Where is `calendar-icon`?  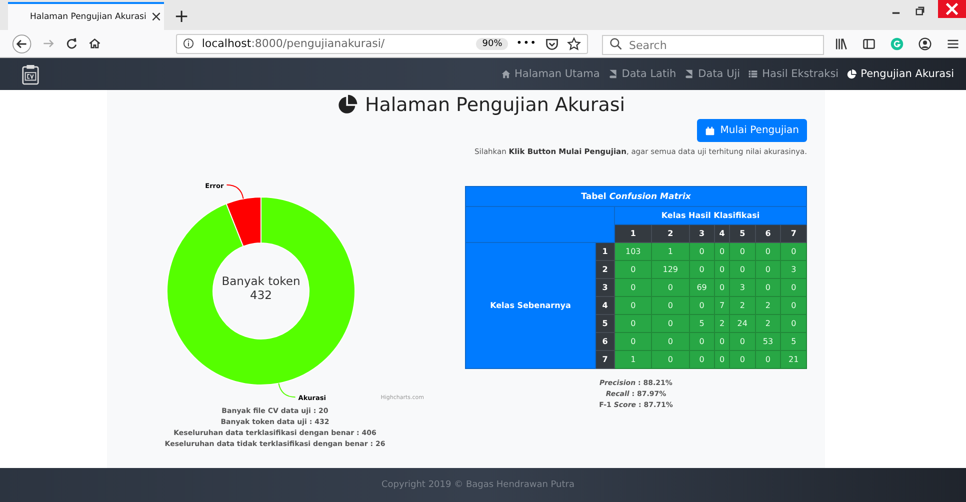
calendar-icon is located at coordinates (710, 131).